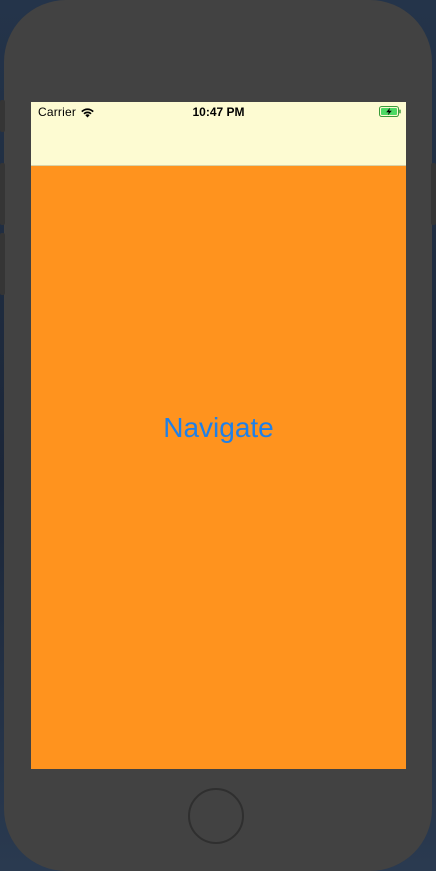  What do you see at coordinates (216, 816) in the screenshot?
I see `home-button` at bounding box center [216, 816].